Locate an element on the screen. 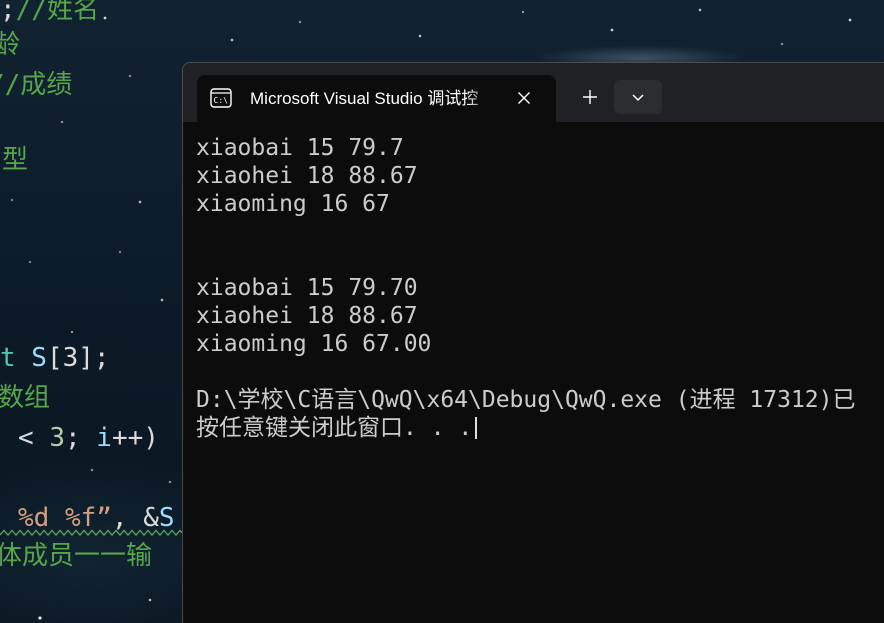 This screenshot has width=884, height=623. tab-dropdown-button is located at coordinates (638, 97).